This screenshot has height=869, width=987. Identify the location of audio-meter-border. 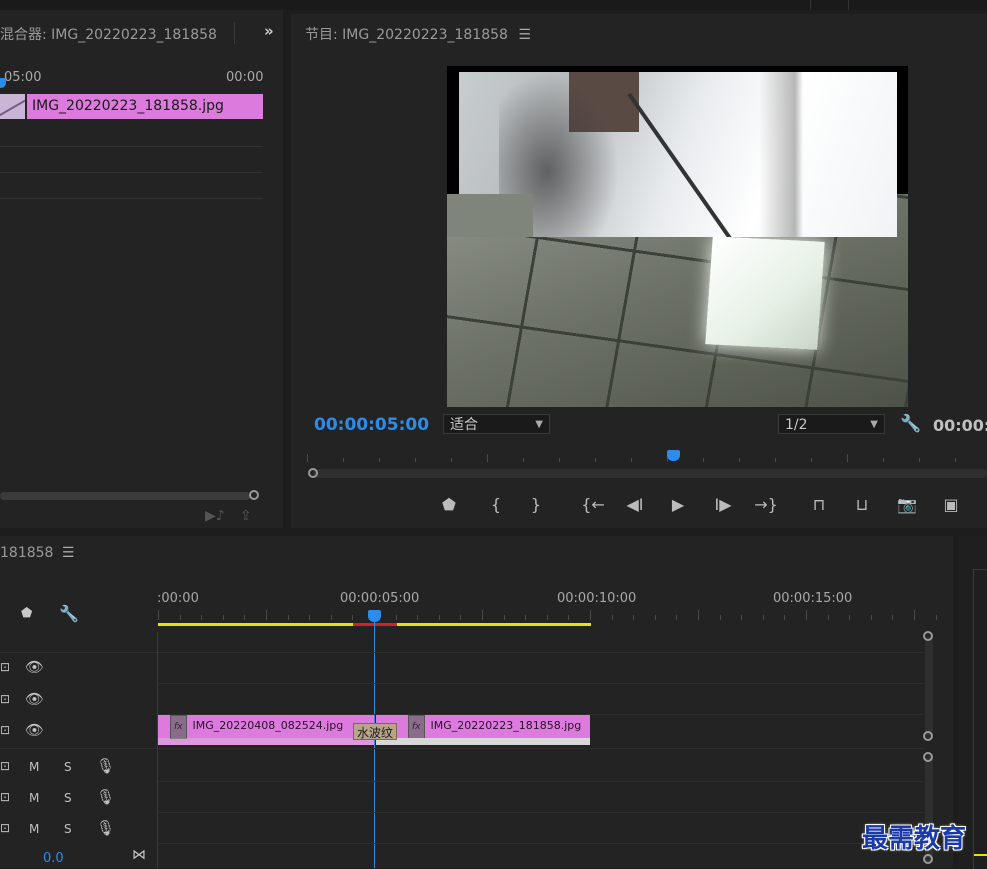
(980, 719).